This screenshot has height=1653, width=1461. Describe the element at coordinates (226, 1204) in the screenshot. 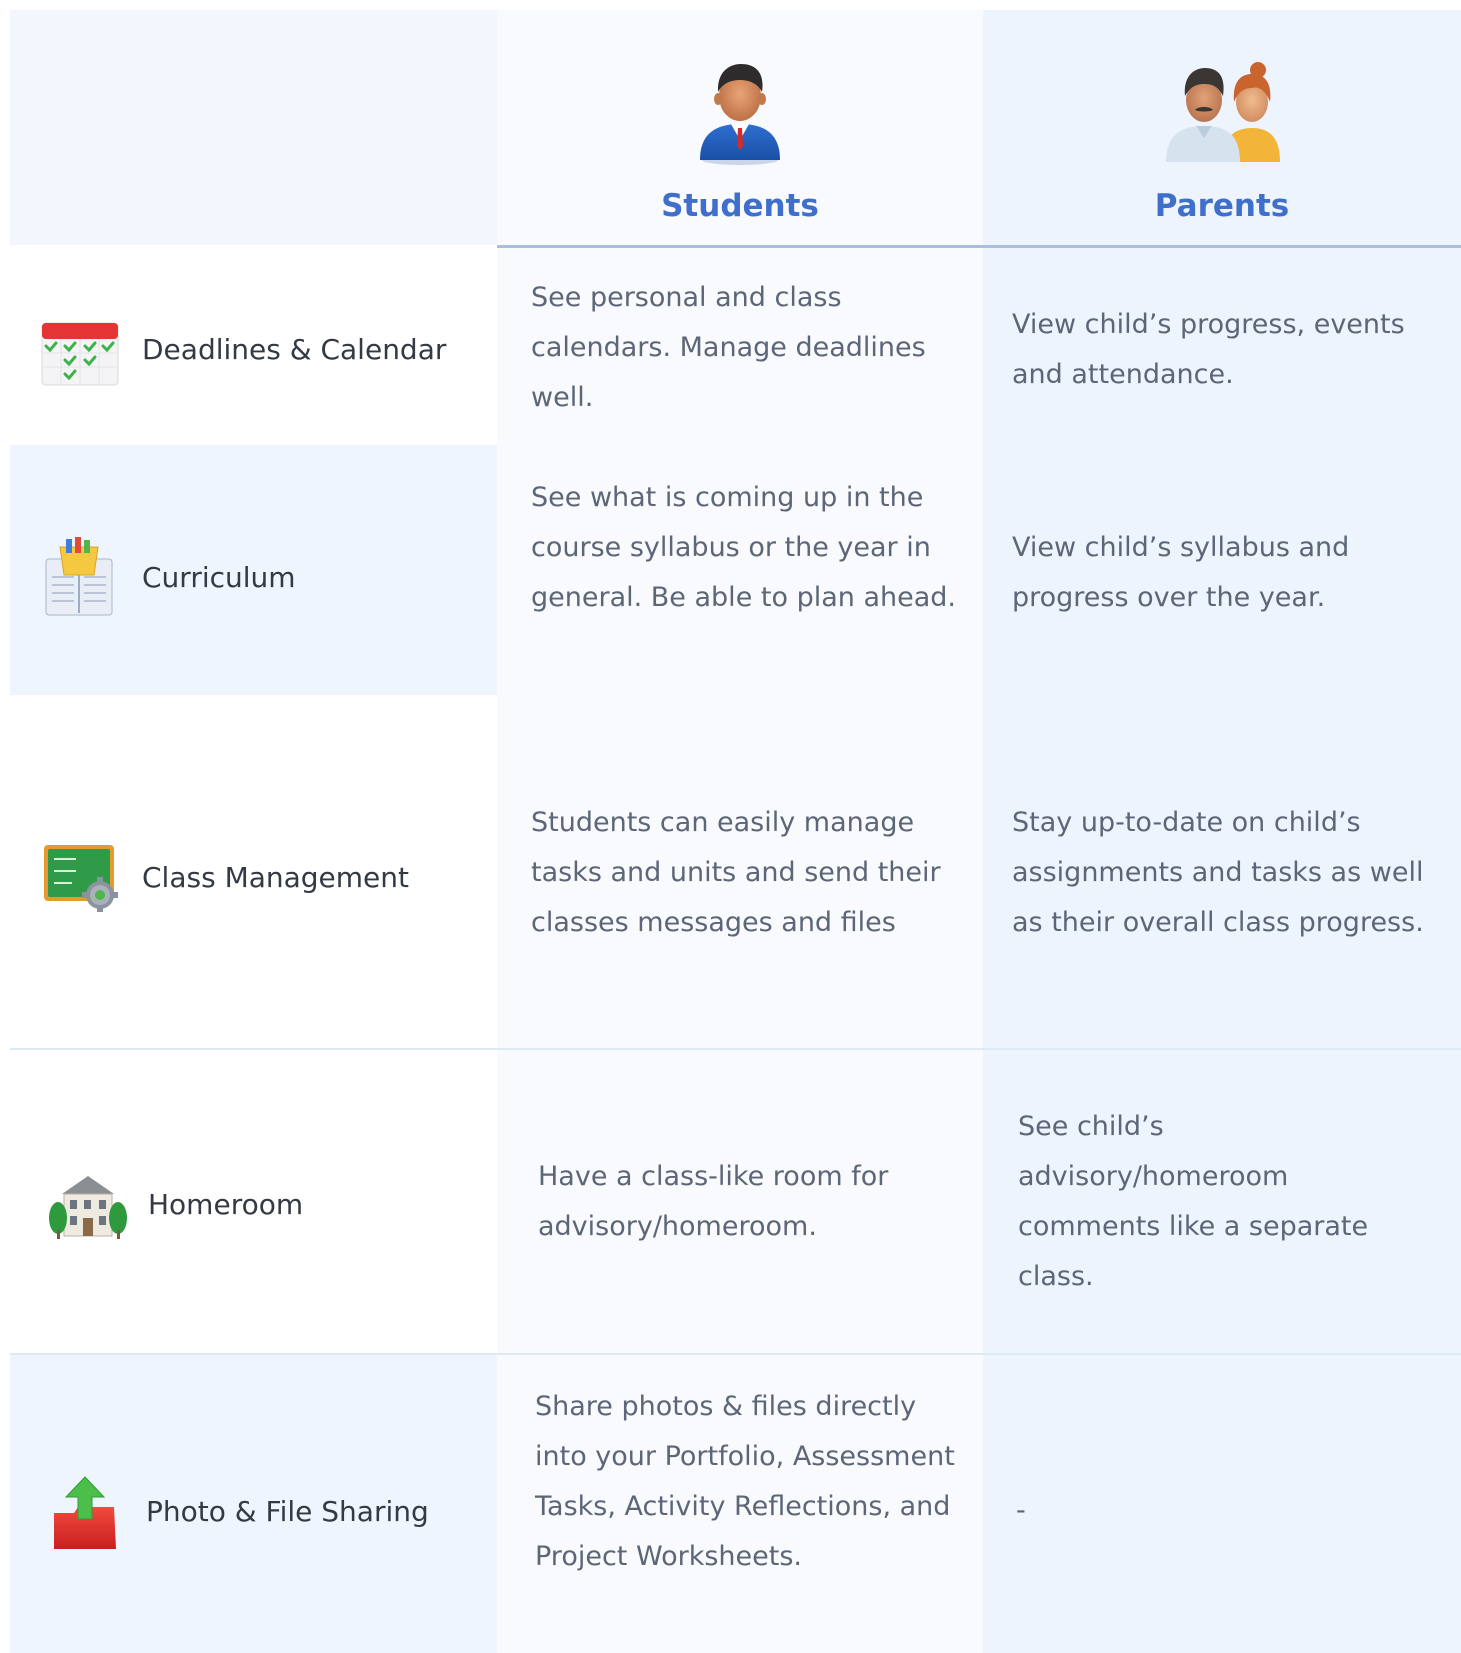

I see `feature-label-homeroom: Homeroom` at that location.